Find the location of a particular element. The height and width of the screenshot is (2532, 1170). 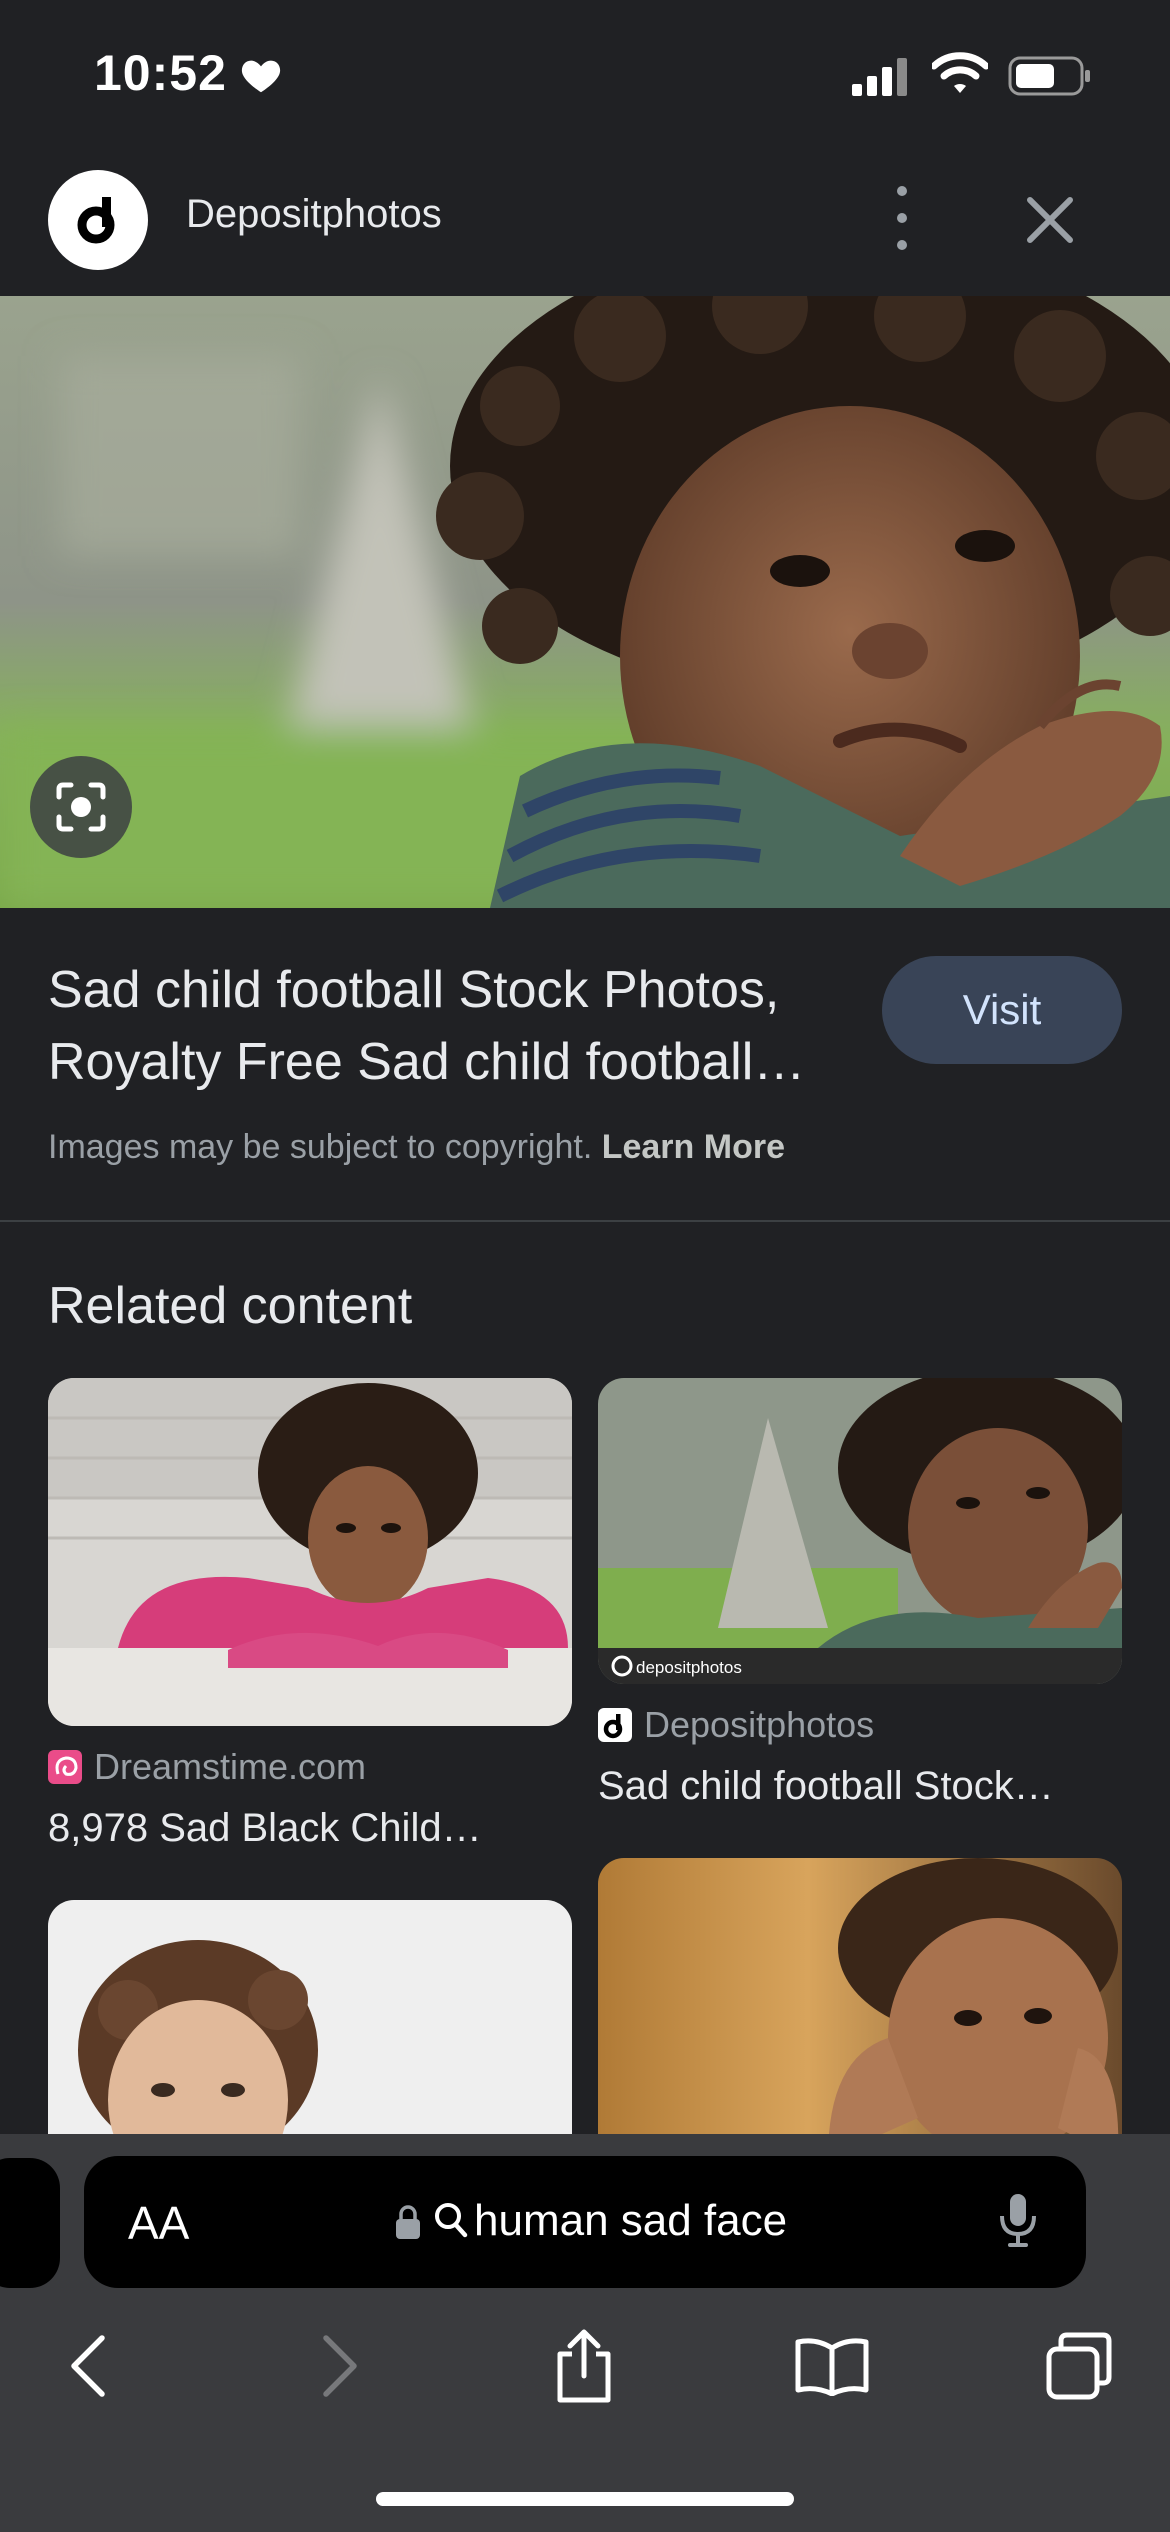

copyright-text: Images may be subject to copyright. is located at coordinates (320, 1147).